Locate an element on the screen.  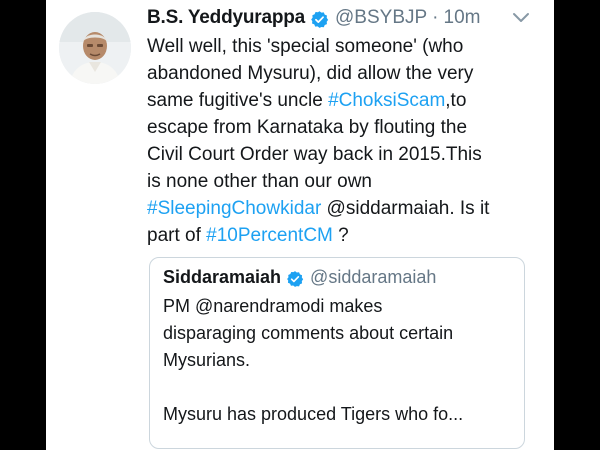
avatar-image is located at coordinates (95, 48).